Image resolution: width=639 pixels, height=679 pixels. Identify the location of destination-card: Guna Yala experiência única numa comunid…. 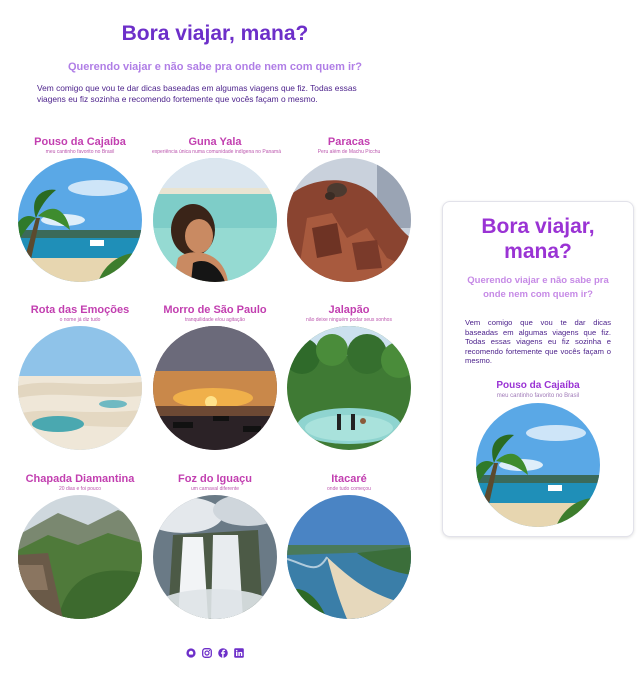
(216, 209).